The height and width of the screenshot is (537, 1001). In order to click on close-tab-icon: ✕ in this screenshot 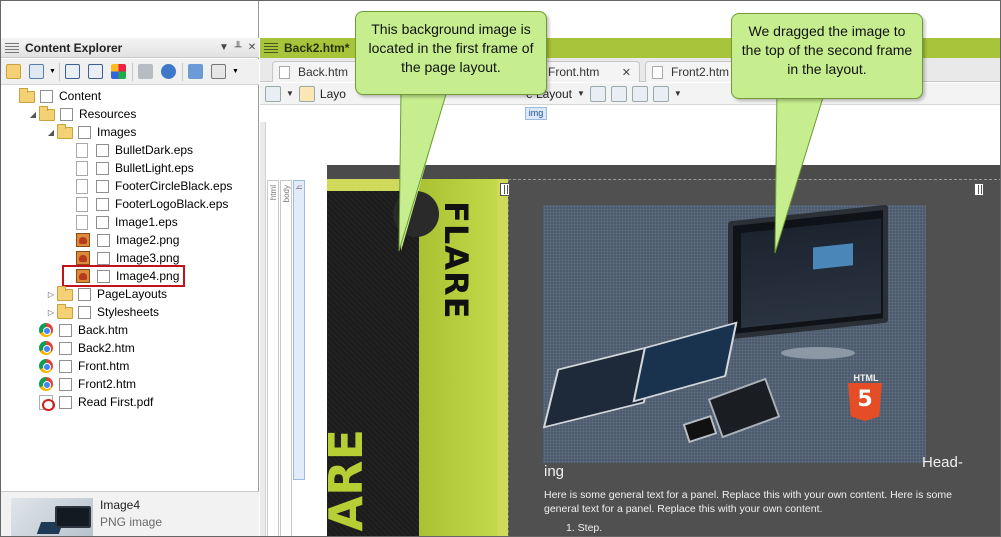, I will do `click(626, 72)`.